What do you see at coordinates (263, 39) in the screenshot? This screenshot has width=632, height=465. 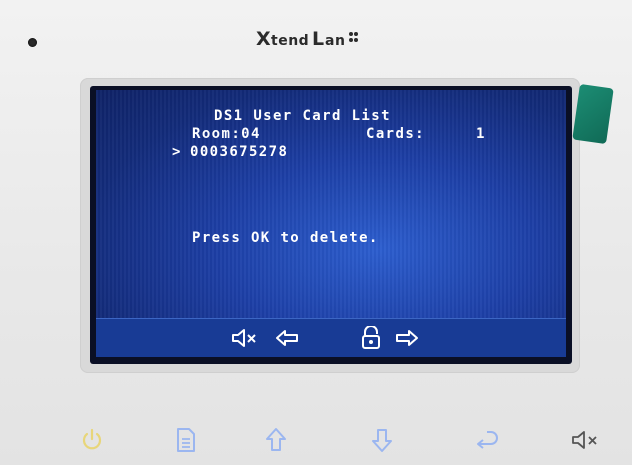 I see `svg-text: X` at bounding box center [263, 39].